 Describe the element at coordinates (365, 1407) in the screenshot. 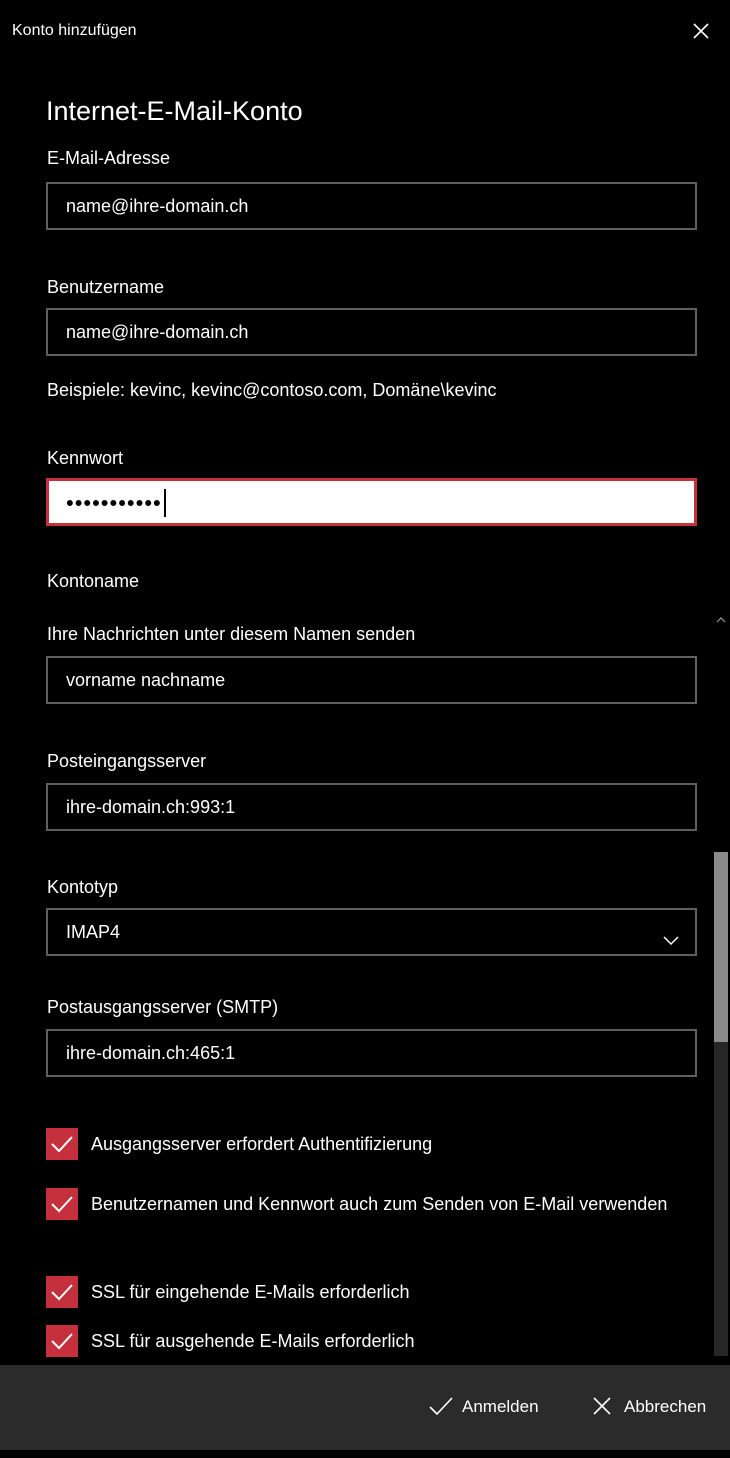

I see `footer-bar: Anmelden Abbrechen` at that location.